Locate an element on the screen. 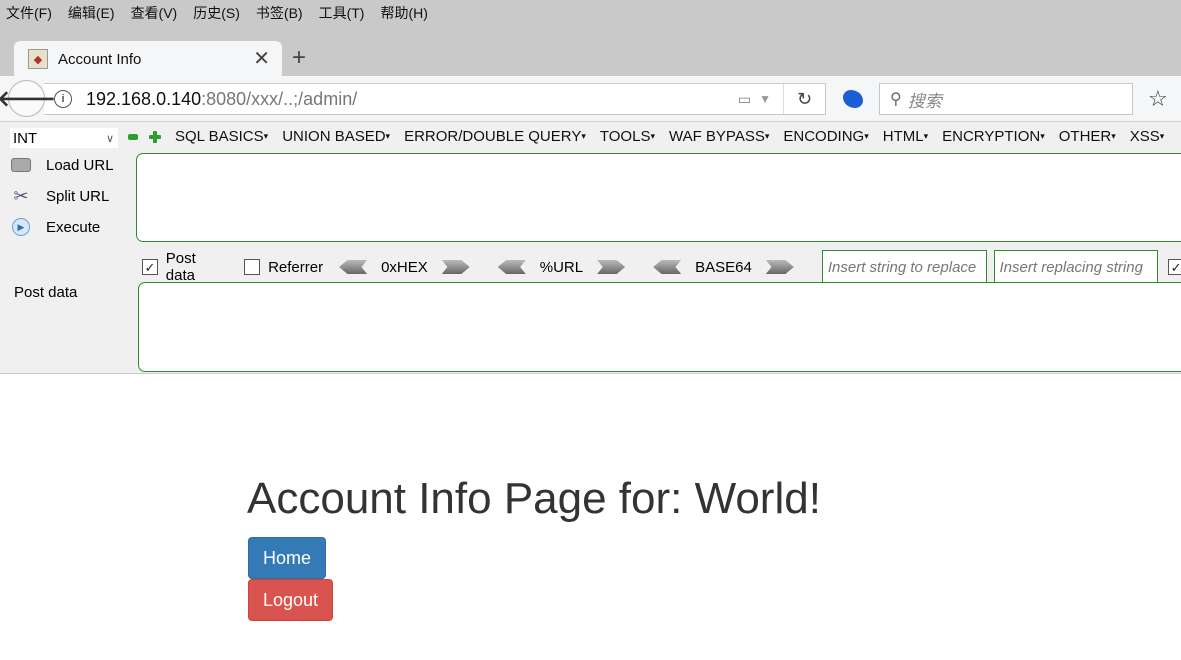 The height and width of the screenshot is (660, 1181). split-url-button: ✂ Split URL is located at coordinates (59, 196).